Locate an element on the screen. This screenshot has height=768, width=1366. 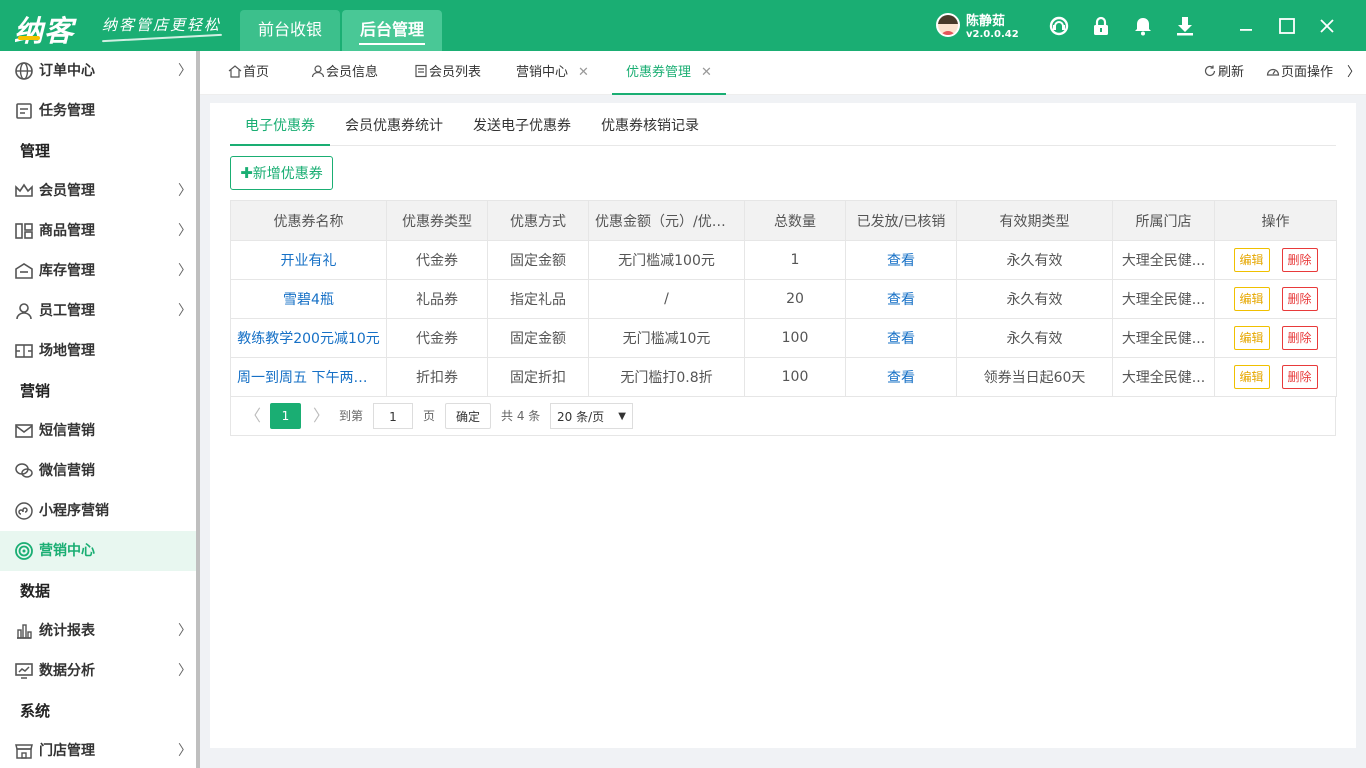
home-icon is located at coordinates (235, 71).